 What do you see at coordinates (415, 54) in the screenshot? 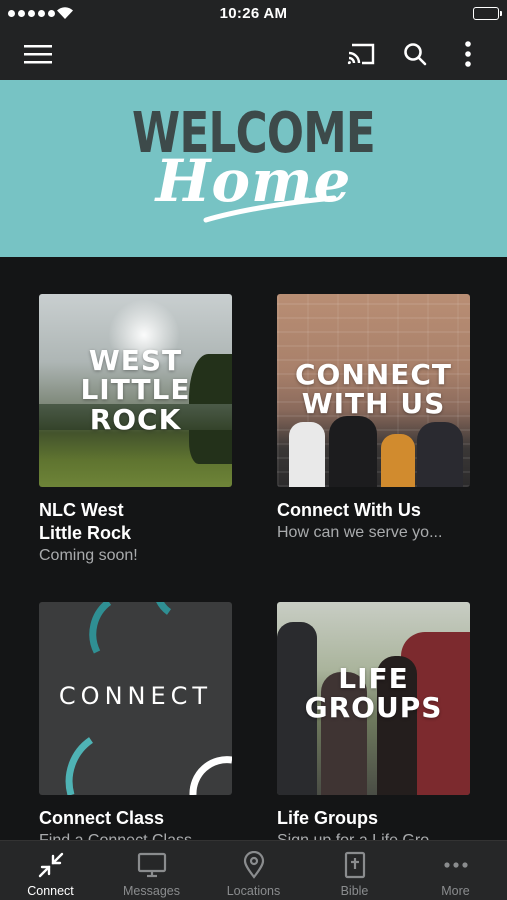
I see `search-icon` at bounding box center [415, 54].